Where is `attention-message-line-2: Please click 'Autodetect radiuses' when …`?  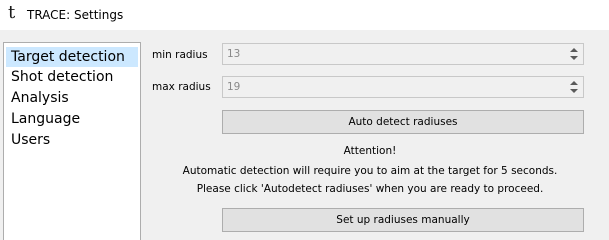 attention-message-line-2: Please click 'Autodetect radiuses' when … is located at coordinates (370, 189).